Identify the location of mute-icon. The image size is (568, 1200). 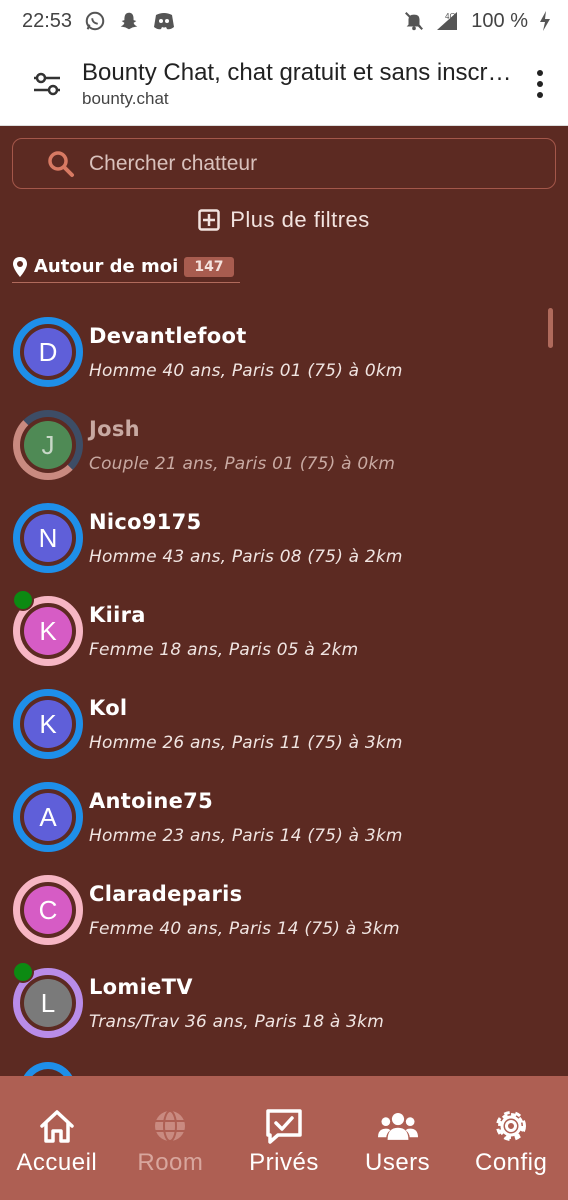
(414, 21).